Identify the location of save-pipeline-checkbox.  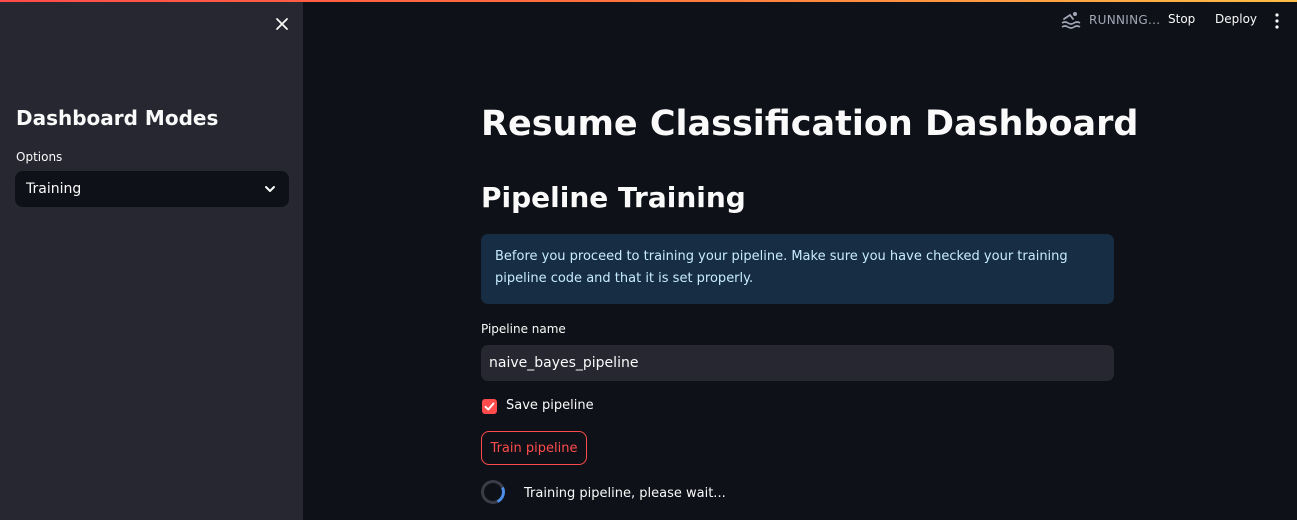
(489, 406).